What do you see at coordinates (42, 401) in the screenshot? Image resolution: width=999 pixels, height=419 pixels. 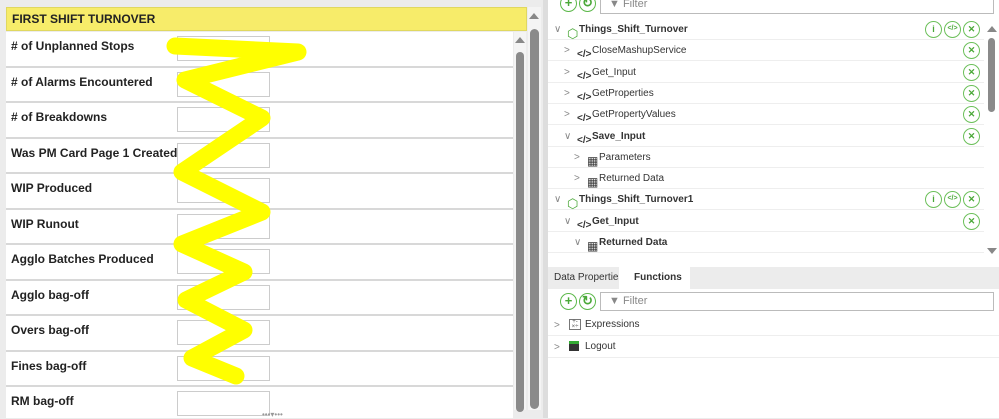 I see `field-label: RM bag-off` at bounding box center [42, 401].